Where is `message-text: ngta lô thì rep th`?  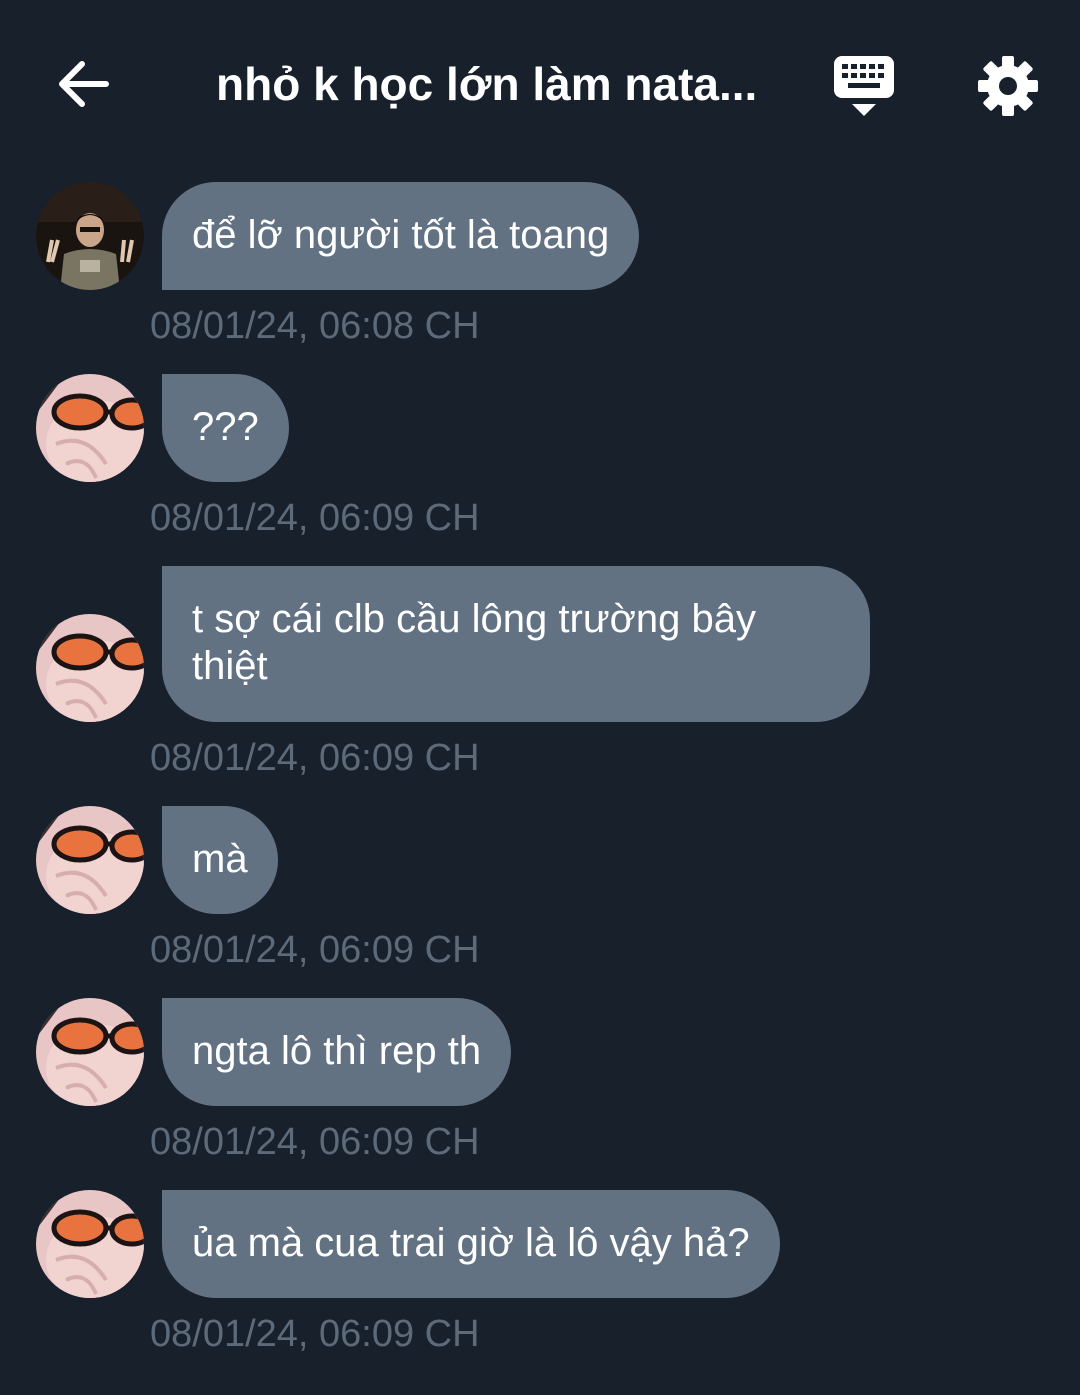
message-text: ngta lô thì rep th is located at coordinates (337, 1051).